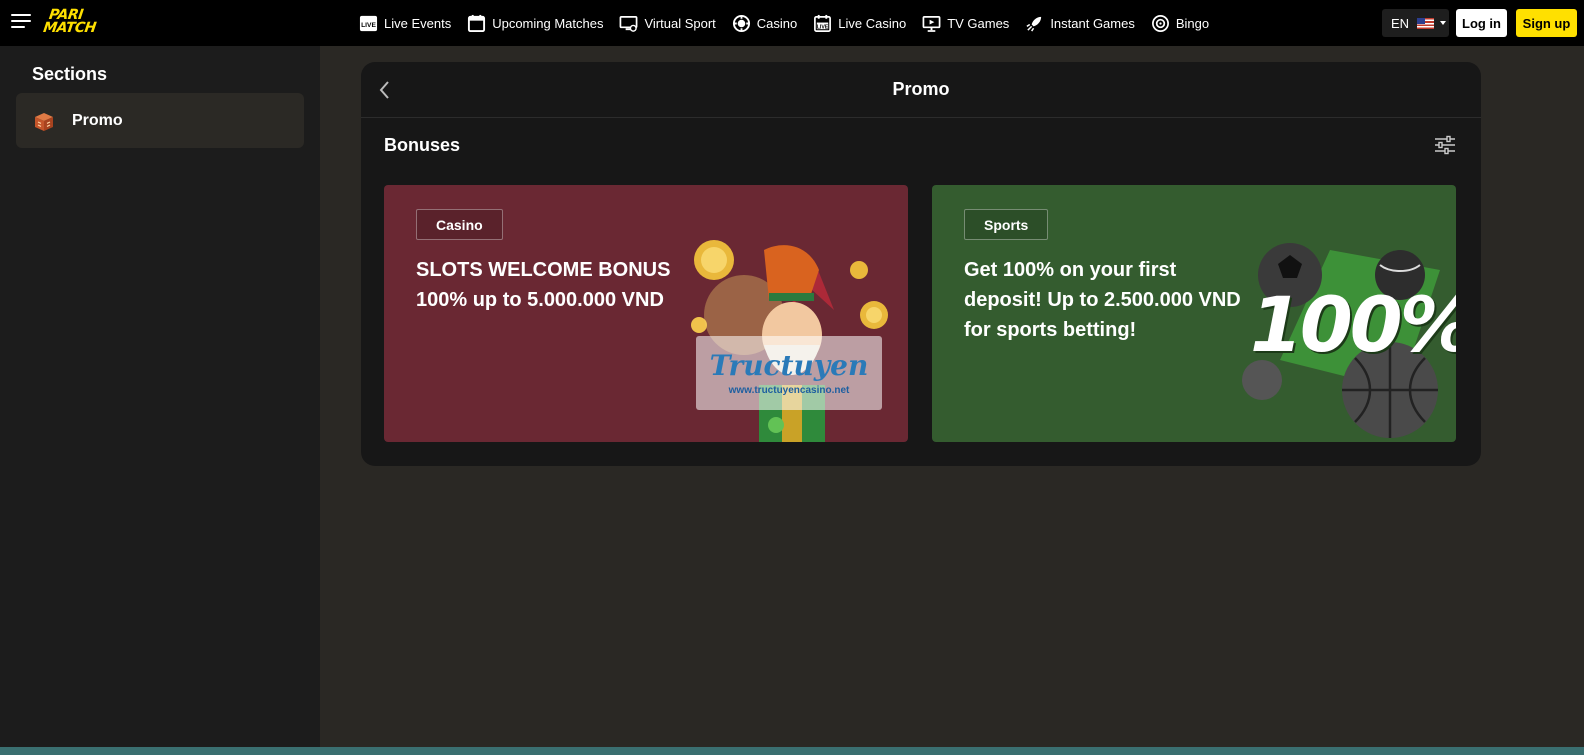 Image resolution: width=1584 pixels, height=755 pixels. I want to click on section-title: Bonuses, so click(422, 145).